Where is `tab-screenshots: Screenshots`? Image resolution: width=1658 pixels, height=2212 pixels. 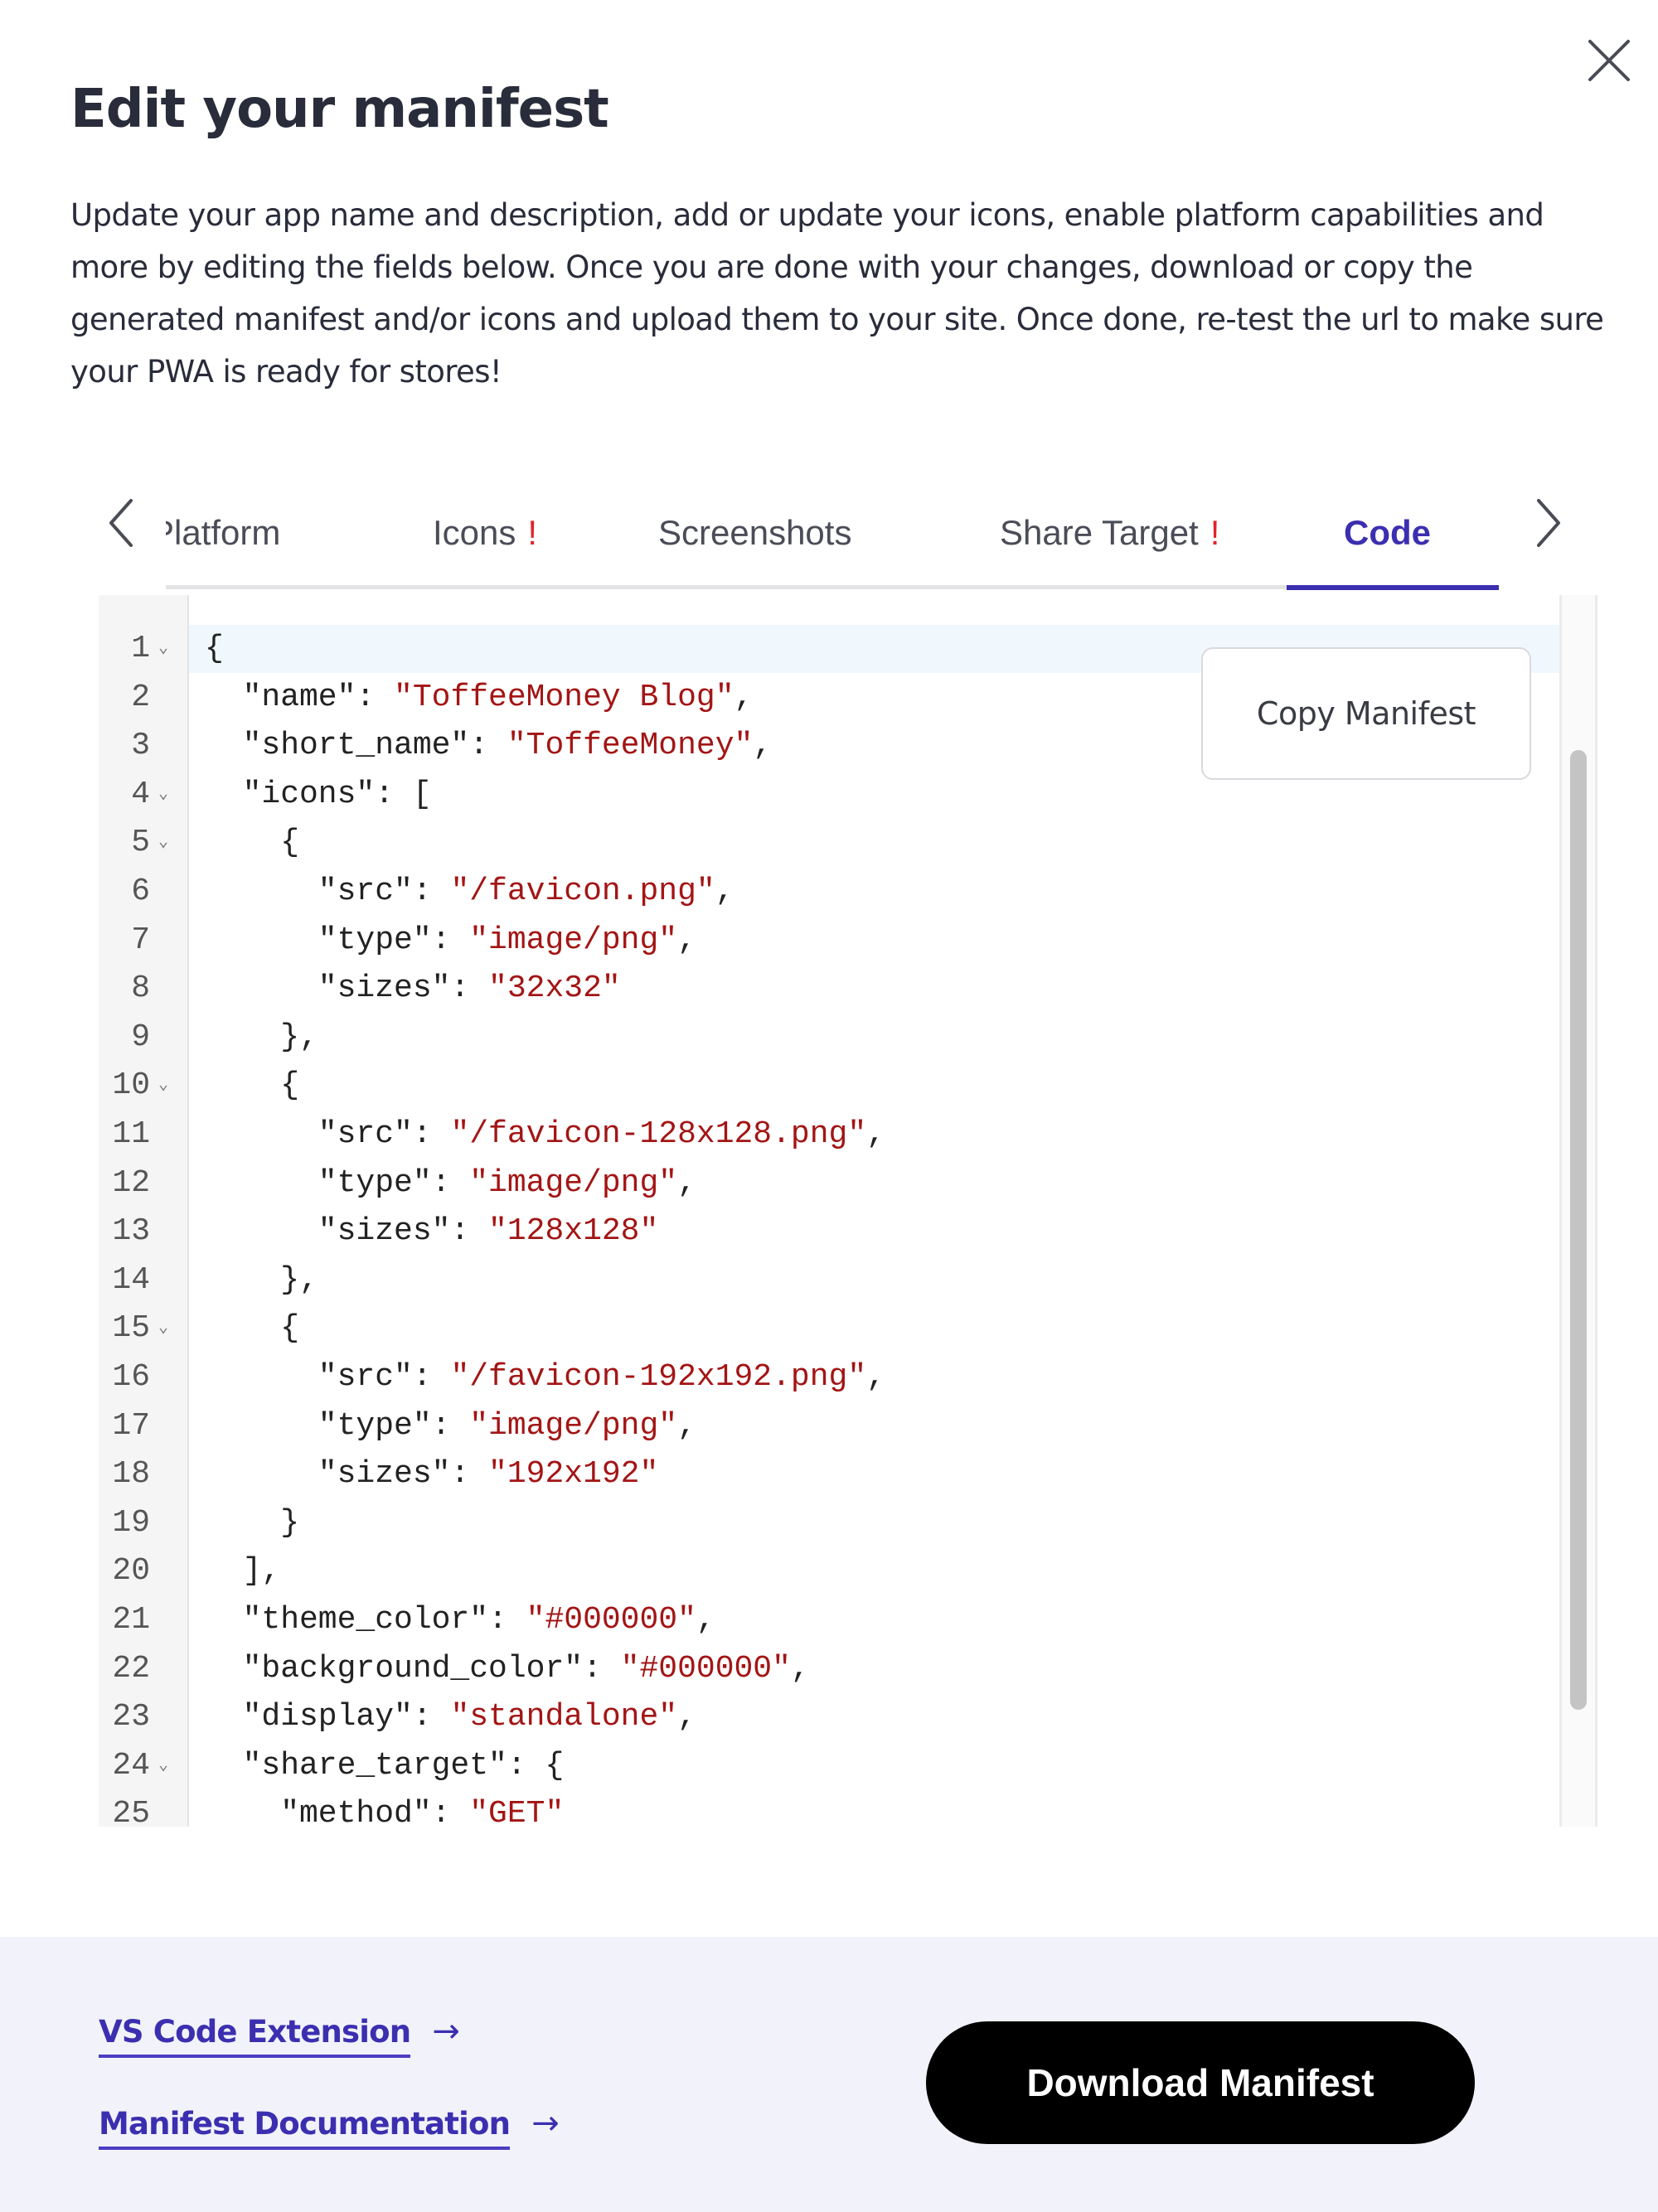 tab-screenshots: Screenshots is located at coordinates (754, 533).